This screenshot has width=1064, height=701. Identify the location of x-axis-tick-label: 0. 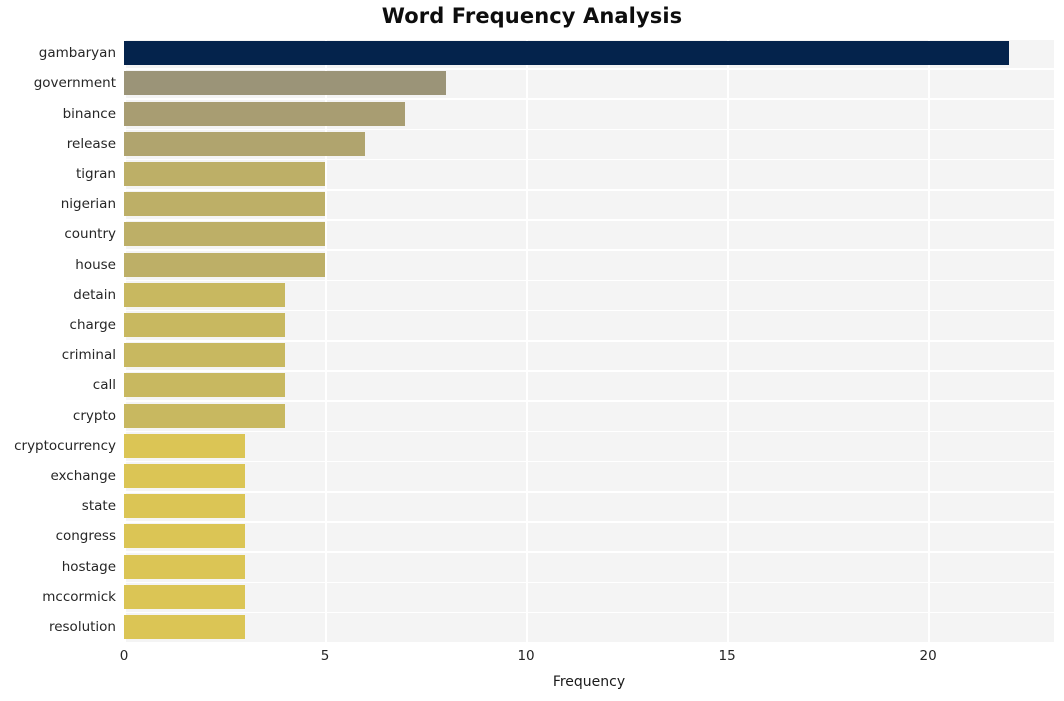
(124, 656).